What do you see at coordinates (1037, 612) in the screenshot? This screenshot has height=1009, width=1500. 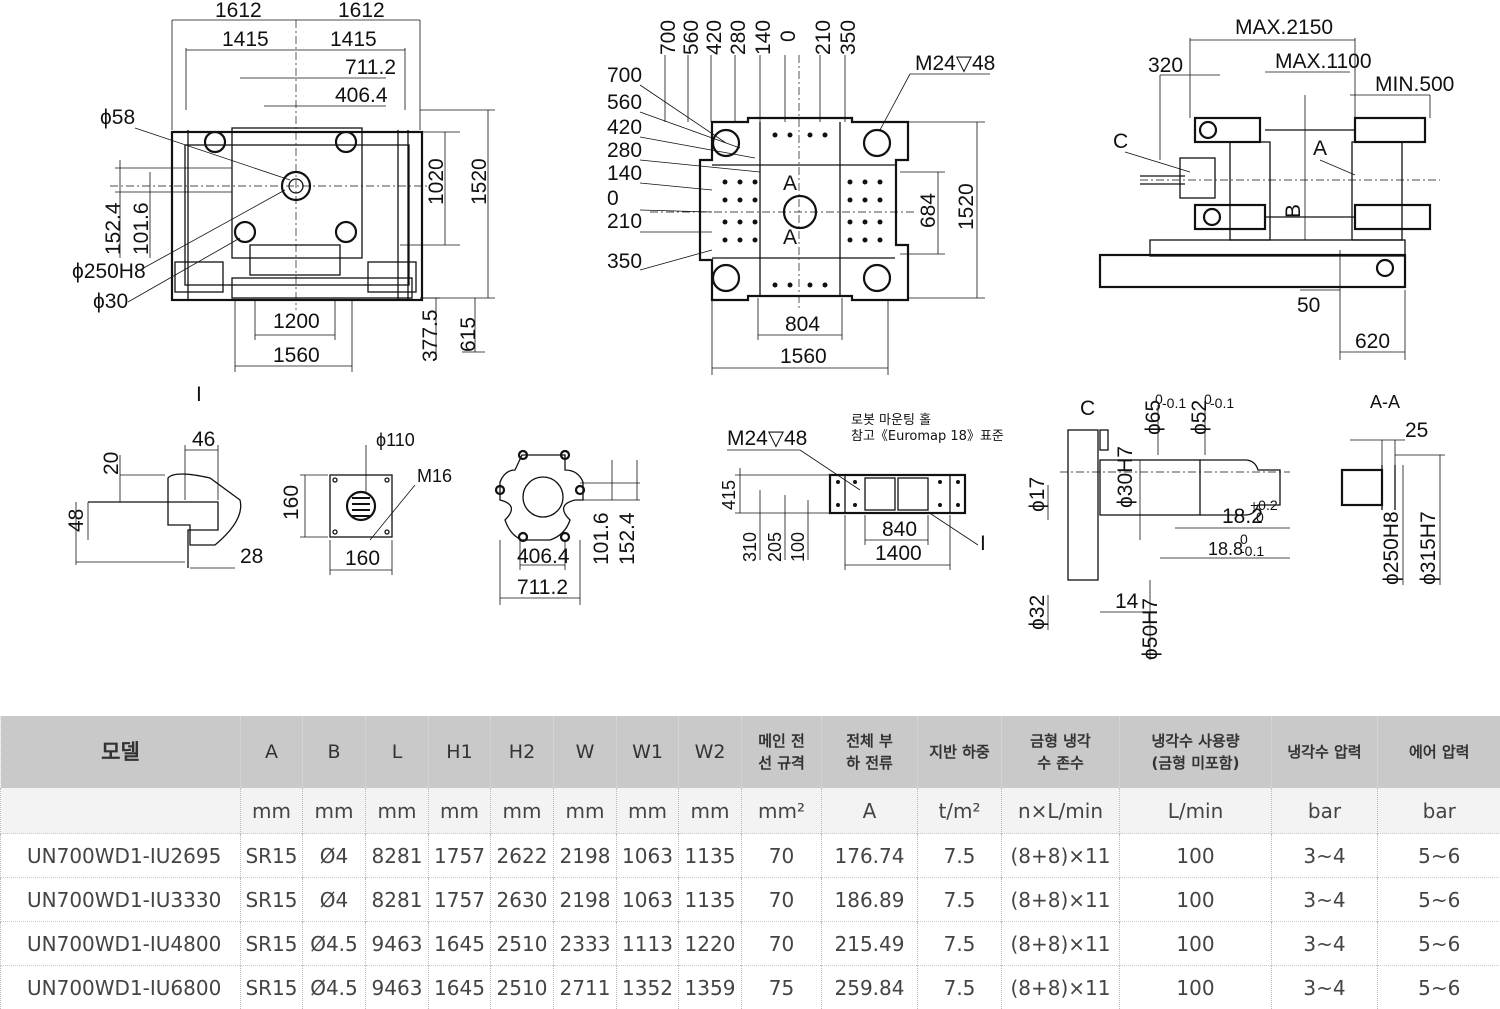 I see `svg-text: ϕ32` at bounding box center [1037, 612].